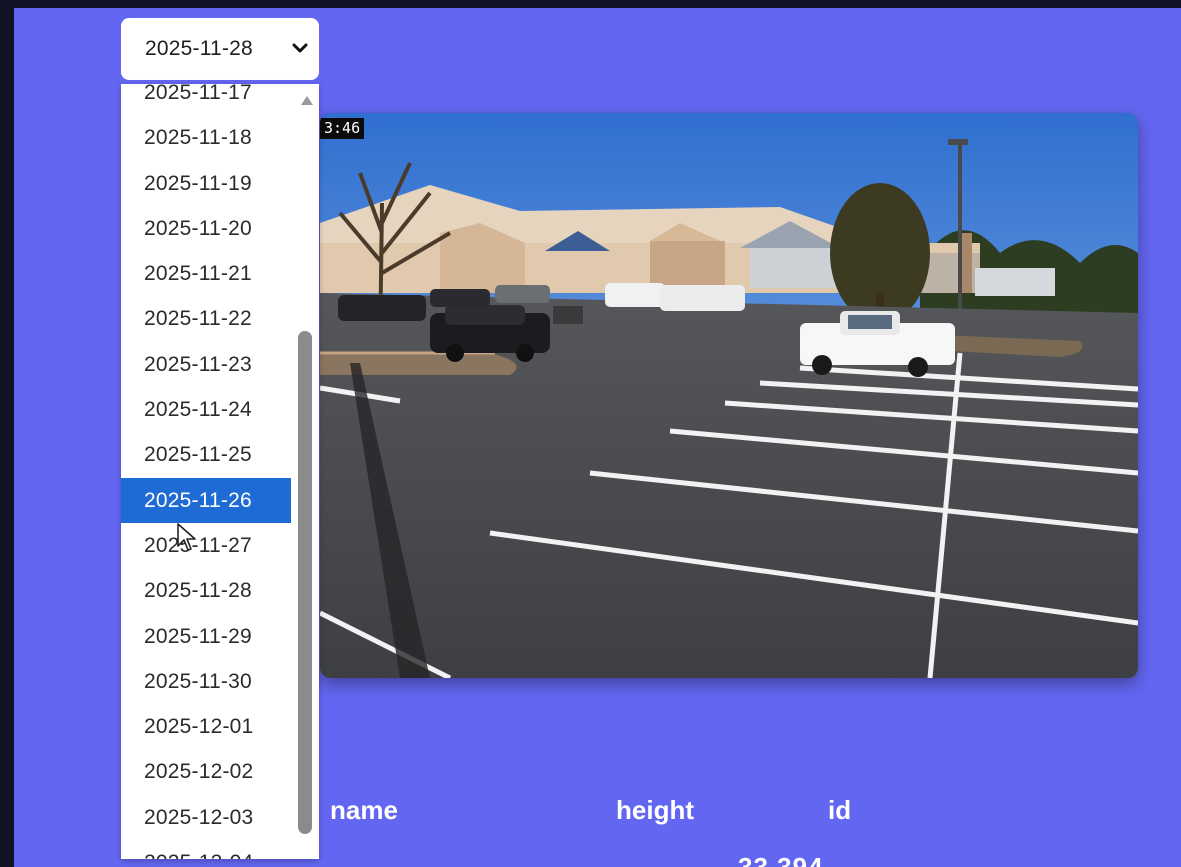 This screenshot has width=1181, height=867. What do you see at coordinates (206, 99) in the screenshot?
I see `date-option: 2025-11-17` at bounding box center [206, 99].